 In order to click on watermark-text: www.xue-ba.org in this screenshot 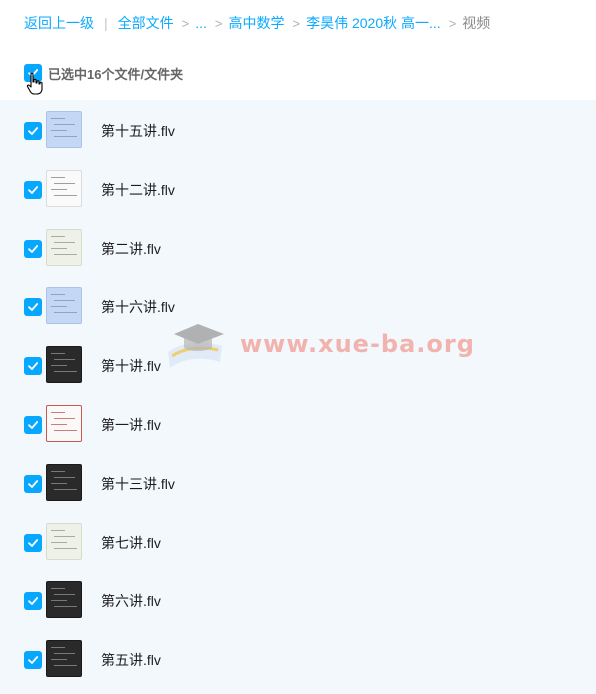, I will do `click(357, 344)`.